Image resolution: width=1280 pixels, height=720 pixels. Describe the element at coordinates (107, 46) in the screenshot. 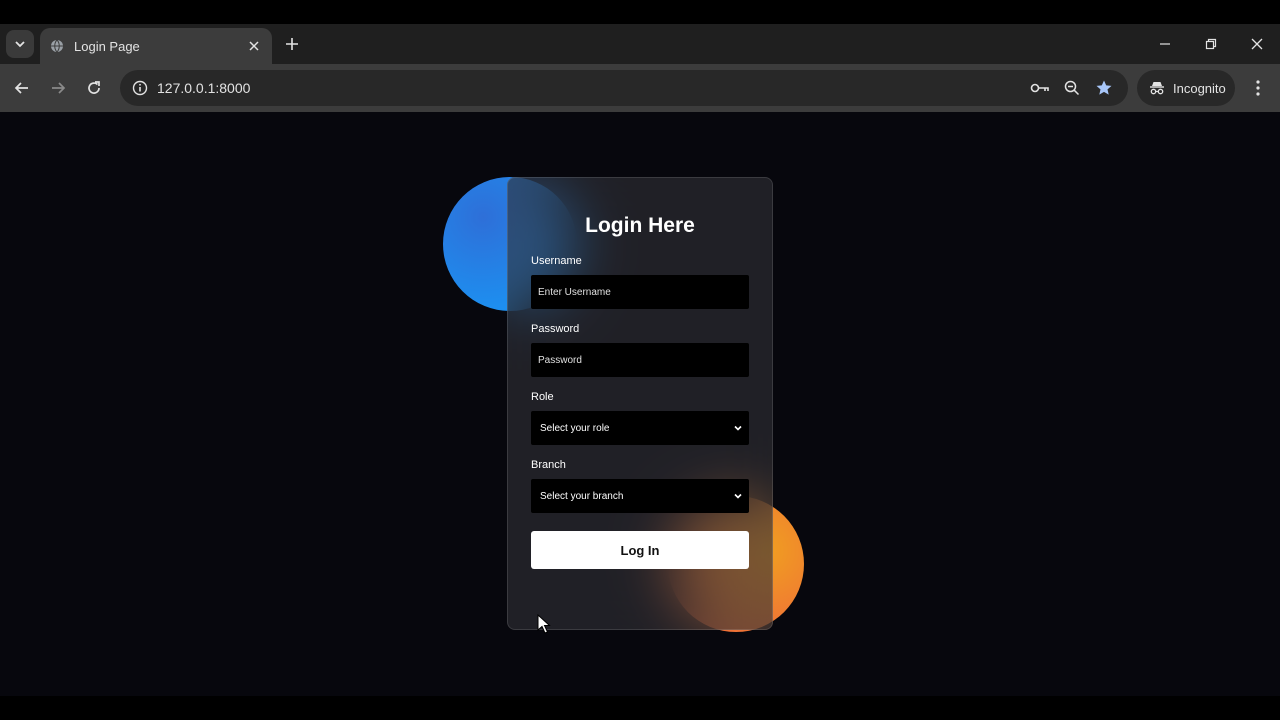

I see `tab-title: Login Page` at that location.